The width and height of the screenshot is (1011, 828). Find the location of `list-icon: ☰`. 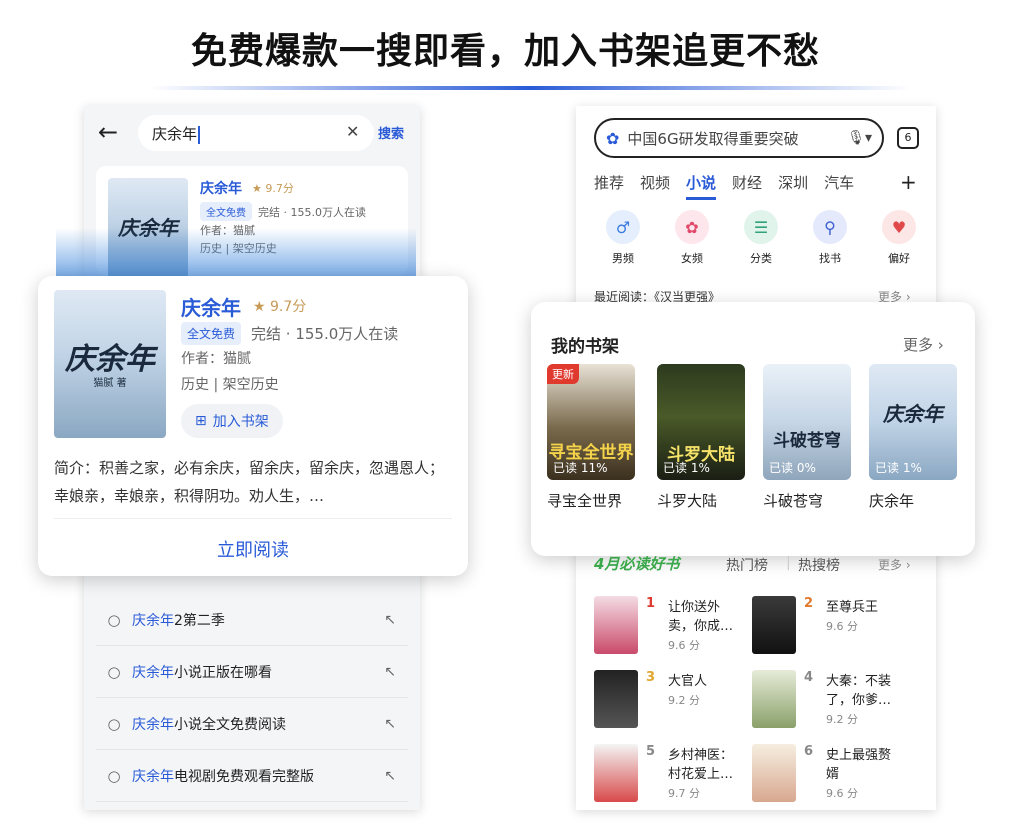

list-icon: ☰ is located at coordinates (761, 227).